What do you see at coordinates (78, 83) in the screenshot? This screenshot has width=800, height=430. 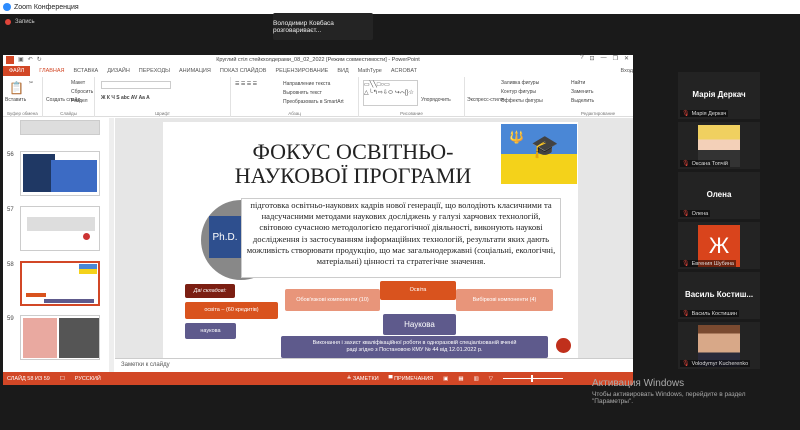 I see `layout-button: Макет` at bounding box center [78, 83].